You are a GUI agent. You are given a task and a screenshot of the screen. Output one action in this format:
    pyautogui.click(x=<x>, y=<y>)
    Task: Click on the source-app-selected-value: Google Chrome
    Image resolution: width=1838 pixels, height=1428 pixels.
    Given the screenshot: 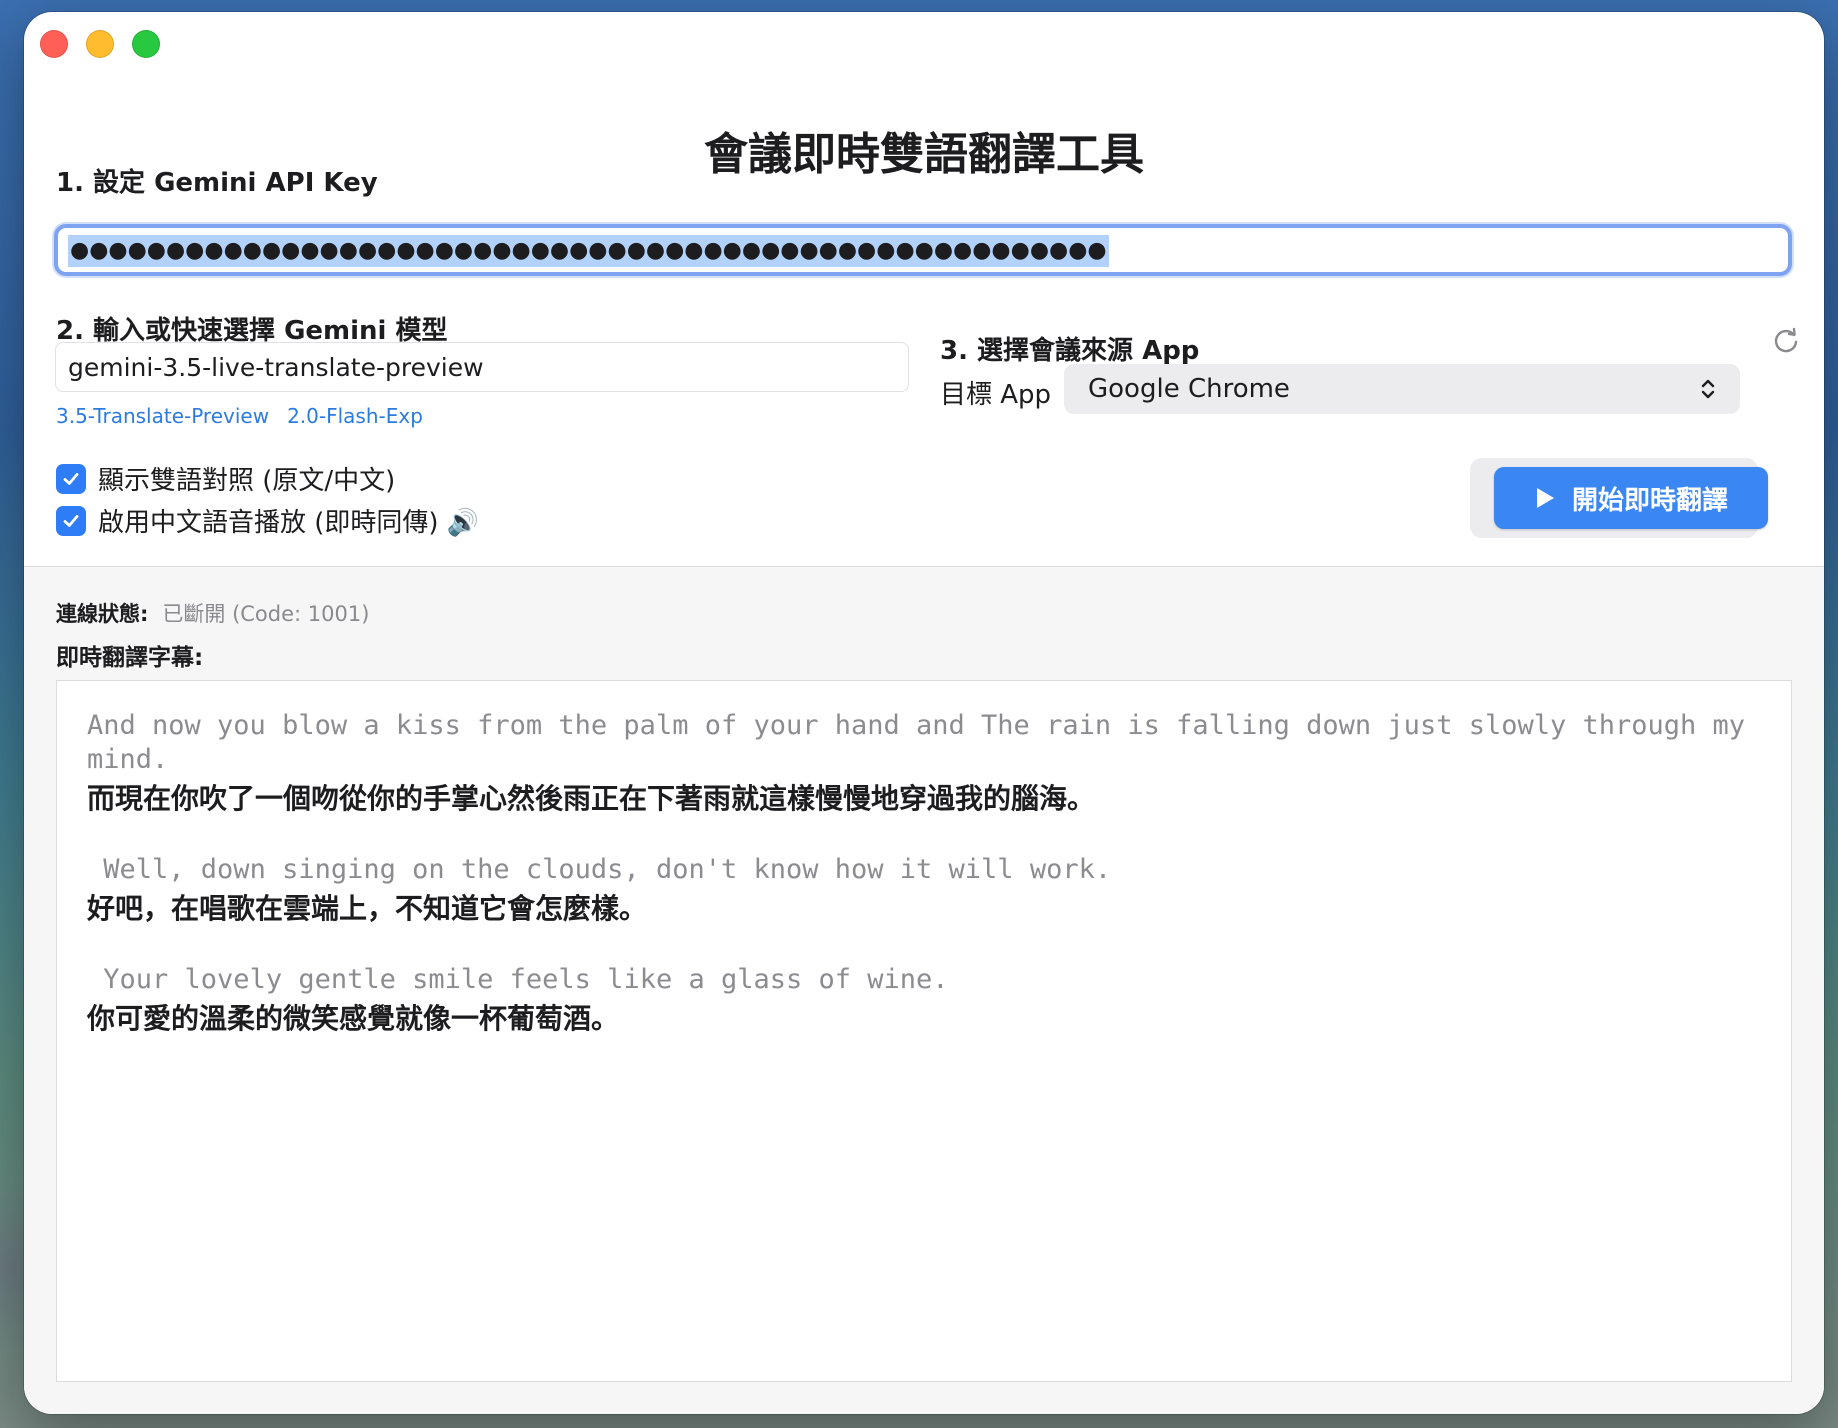 What is the action you would take?
    pyautogui.click(x=1189, y=389)
    